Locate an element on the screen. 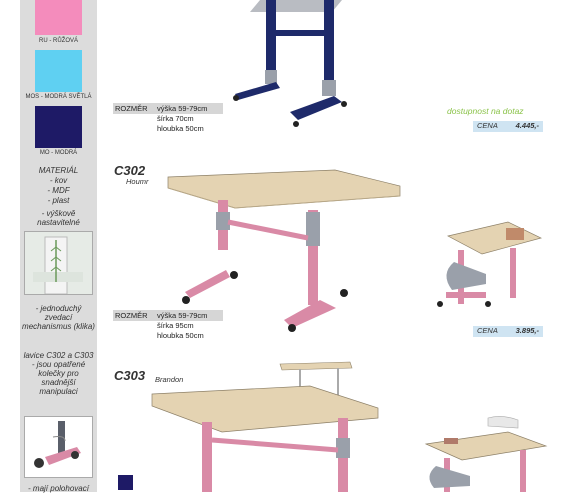 The image size is (562, 493). swatch-caption: RU - RŮŽOVÁ is located at coordinates (58, 41).